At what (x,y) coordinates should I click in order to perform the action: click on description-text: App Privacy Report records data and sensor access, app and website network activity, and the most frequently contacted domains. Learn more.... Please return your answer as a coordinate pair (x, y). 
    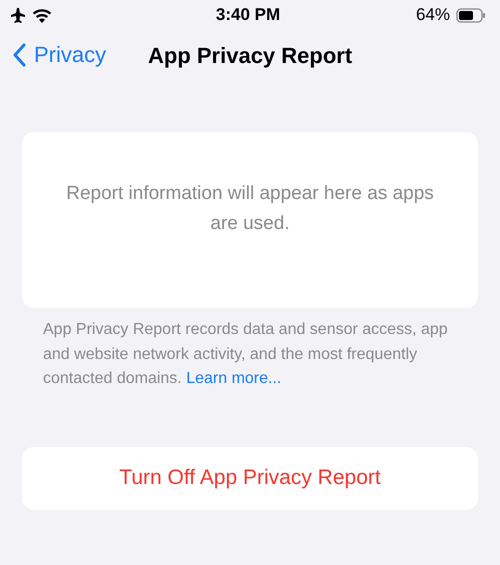
    Looking at the image, I should click on (246, 354).